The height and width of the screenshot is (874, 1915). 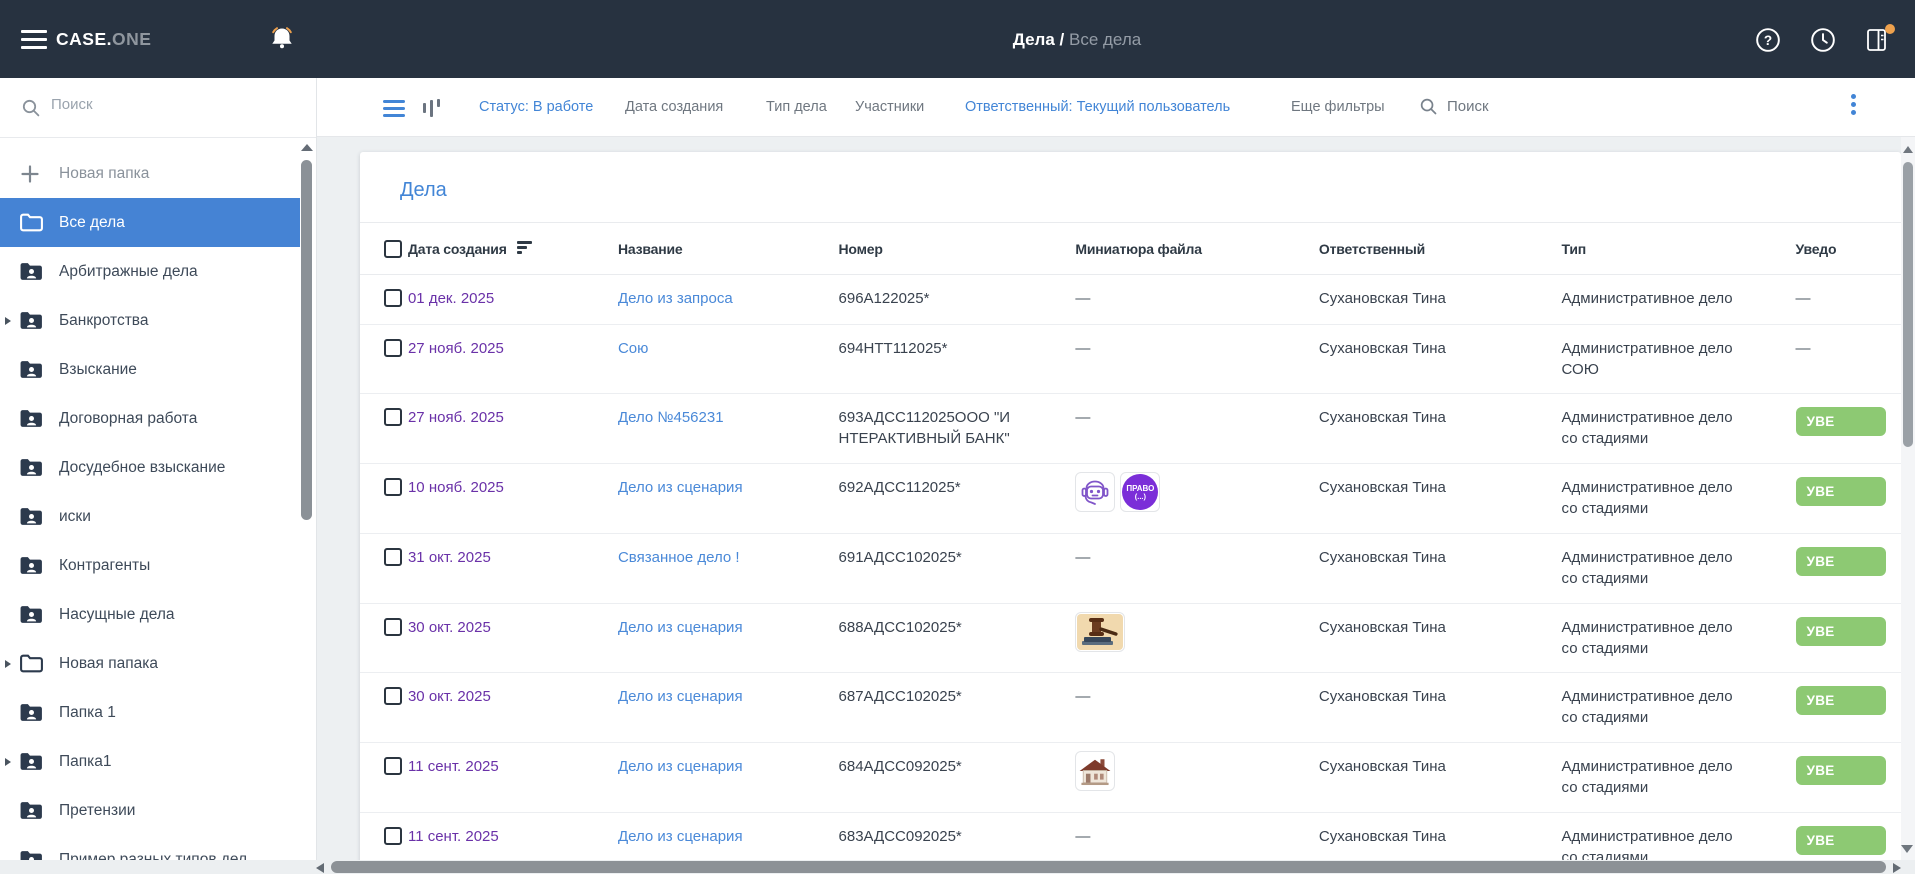 I want to click on filter-item: Тип дела, so click(x=796, y=107).